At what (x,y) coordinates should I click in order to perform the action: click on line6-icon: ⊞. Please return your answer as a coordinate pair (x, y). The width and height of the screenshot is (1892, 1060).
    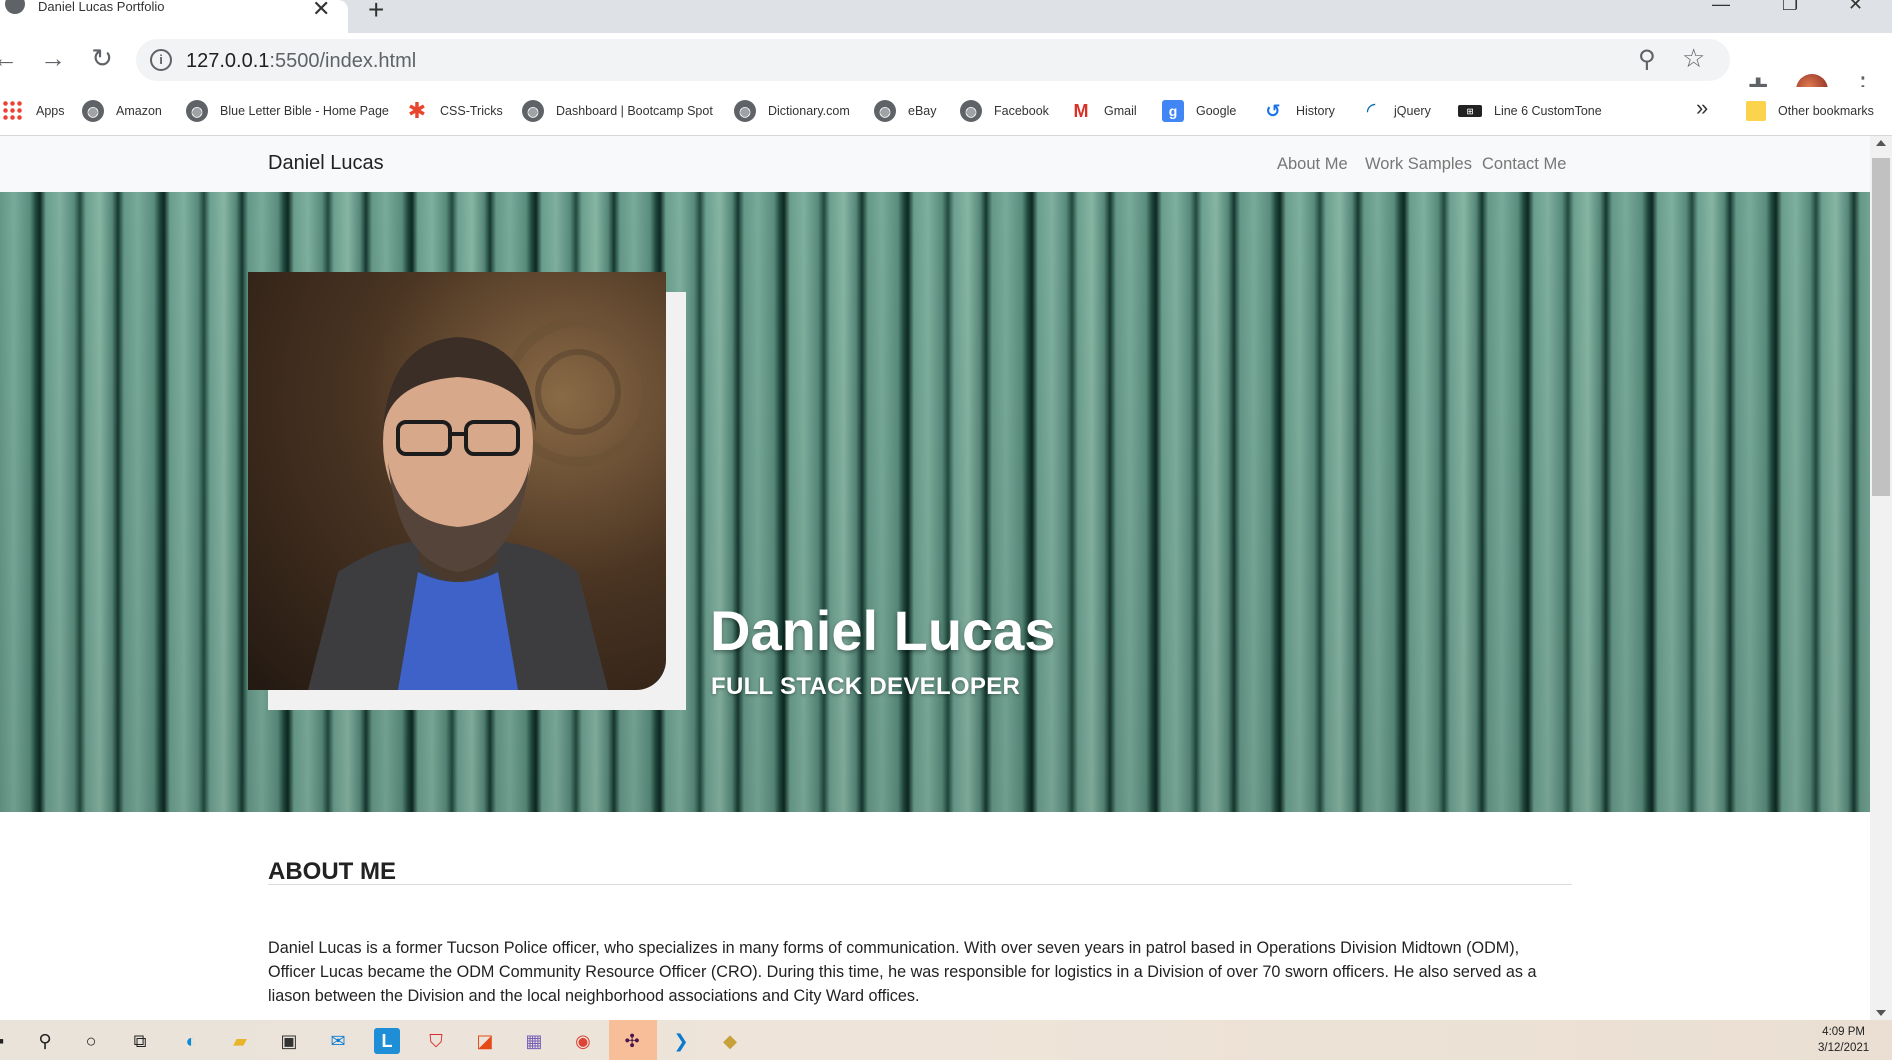
    Looking at the image, I should click on (1470, 111).